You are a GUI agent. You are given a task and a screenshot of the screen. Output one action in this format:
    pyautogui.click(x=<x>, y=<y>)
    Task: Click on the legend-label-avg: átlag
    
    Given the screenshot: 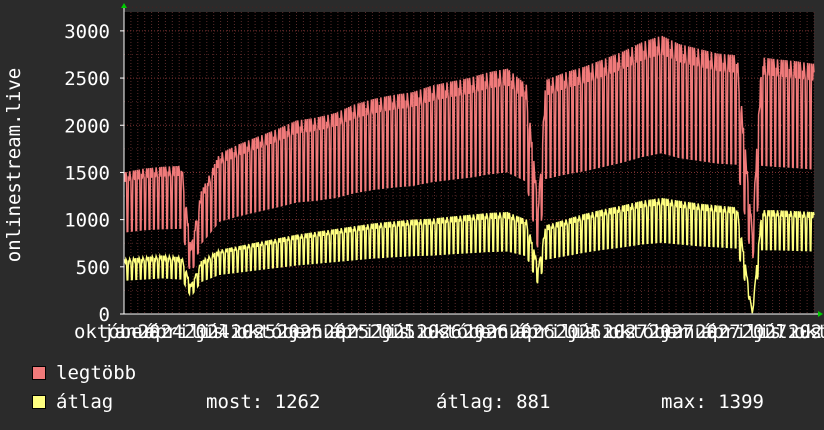 What is the action you would take?
    pyautogui.click(x=85, y=402)
    